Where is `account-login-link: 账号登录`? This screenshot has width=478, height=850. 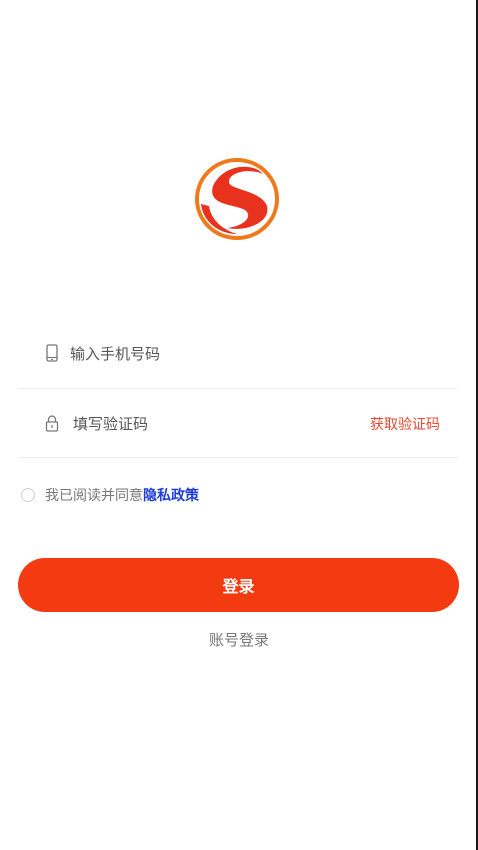
account-login-link: 账号登录 is located at coordinates (239, 639).